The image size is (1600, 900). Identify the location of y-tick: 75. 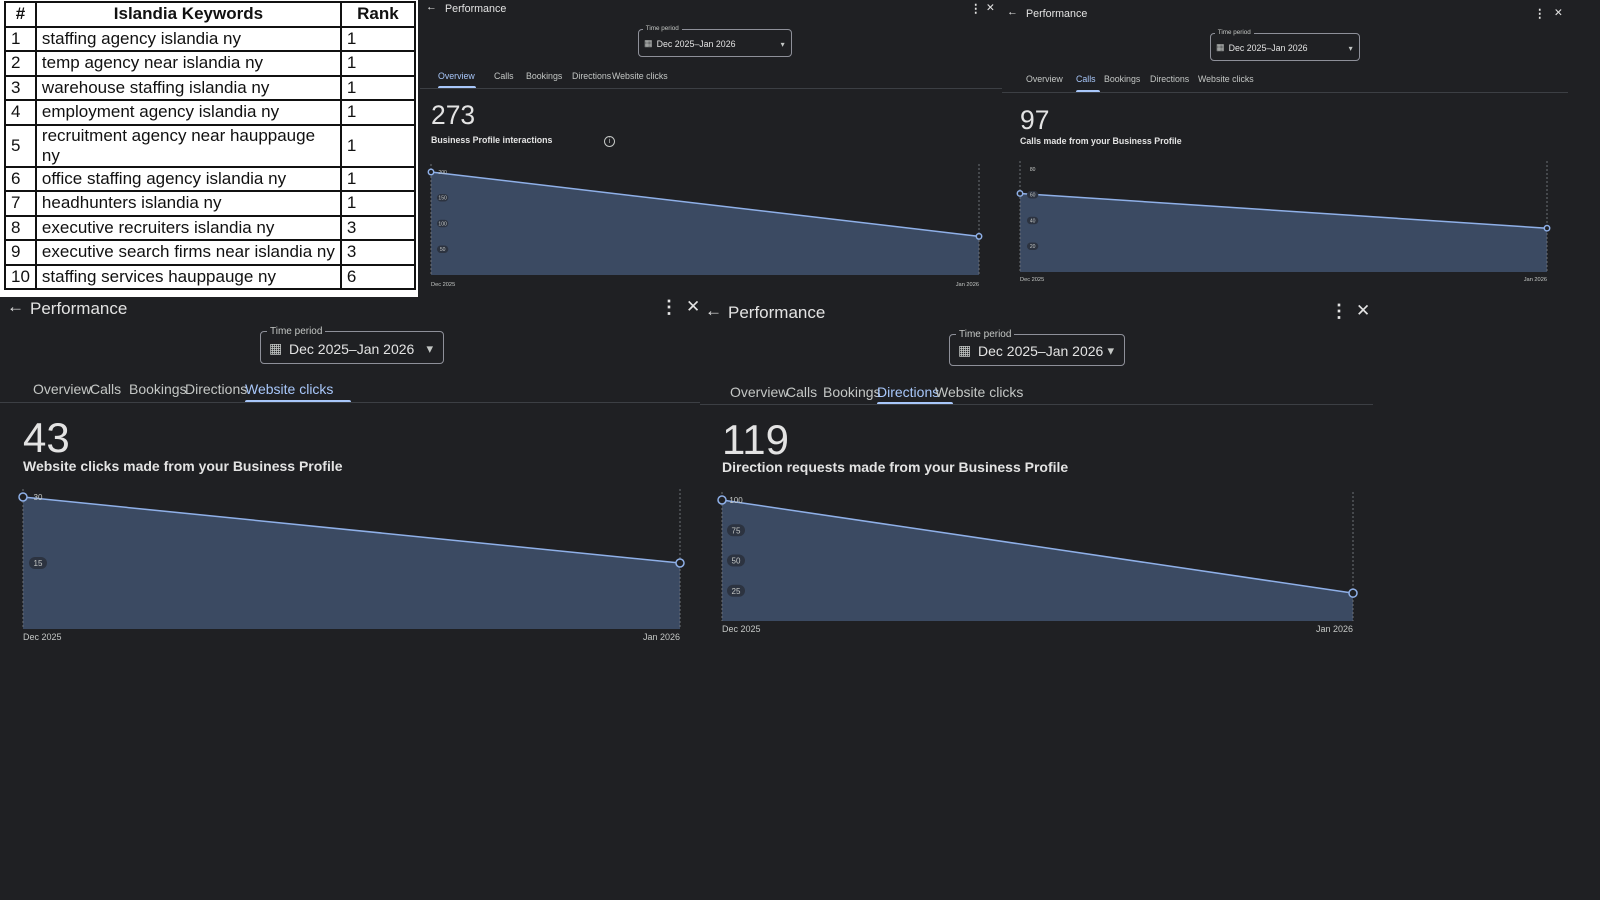
(736, 530).